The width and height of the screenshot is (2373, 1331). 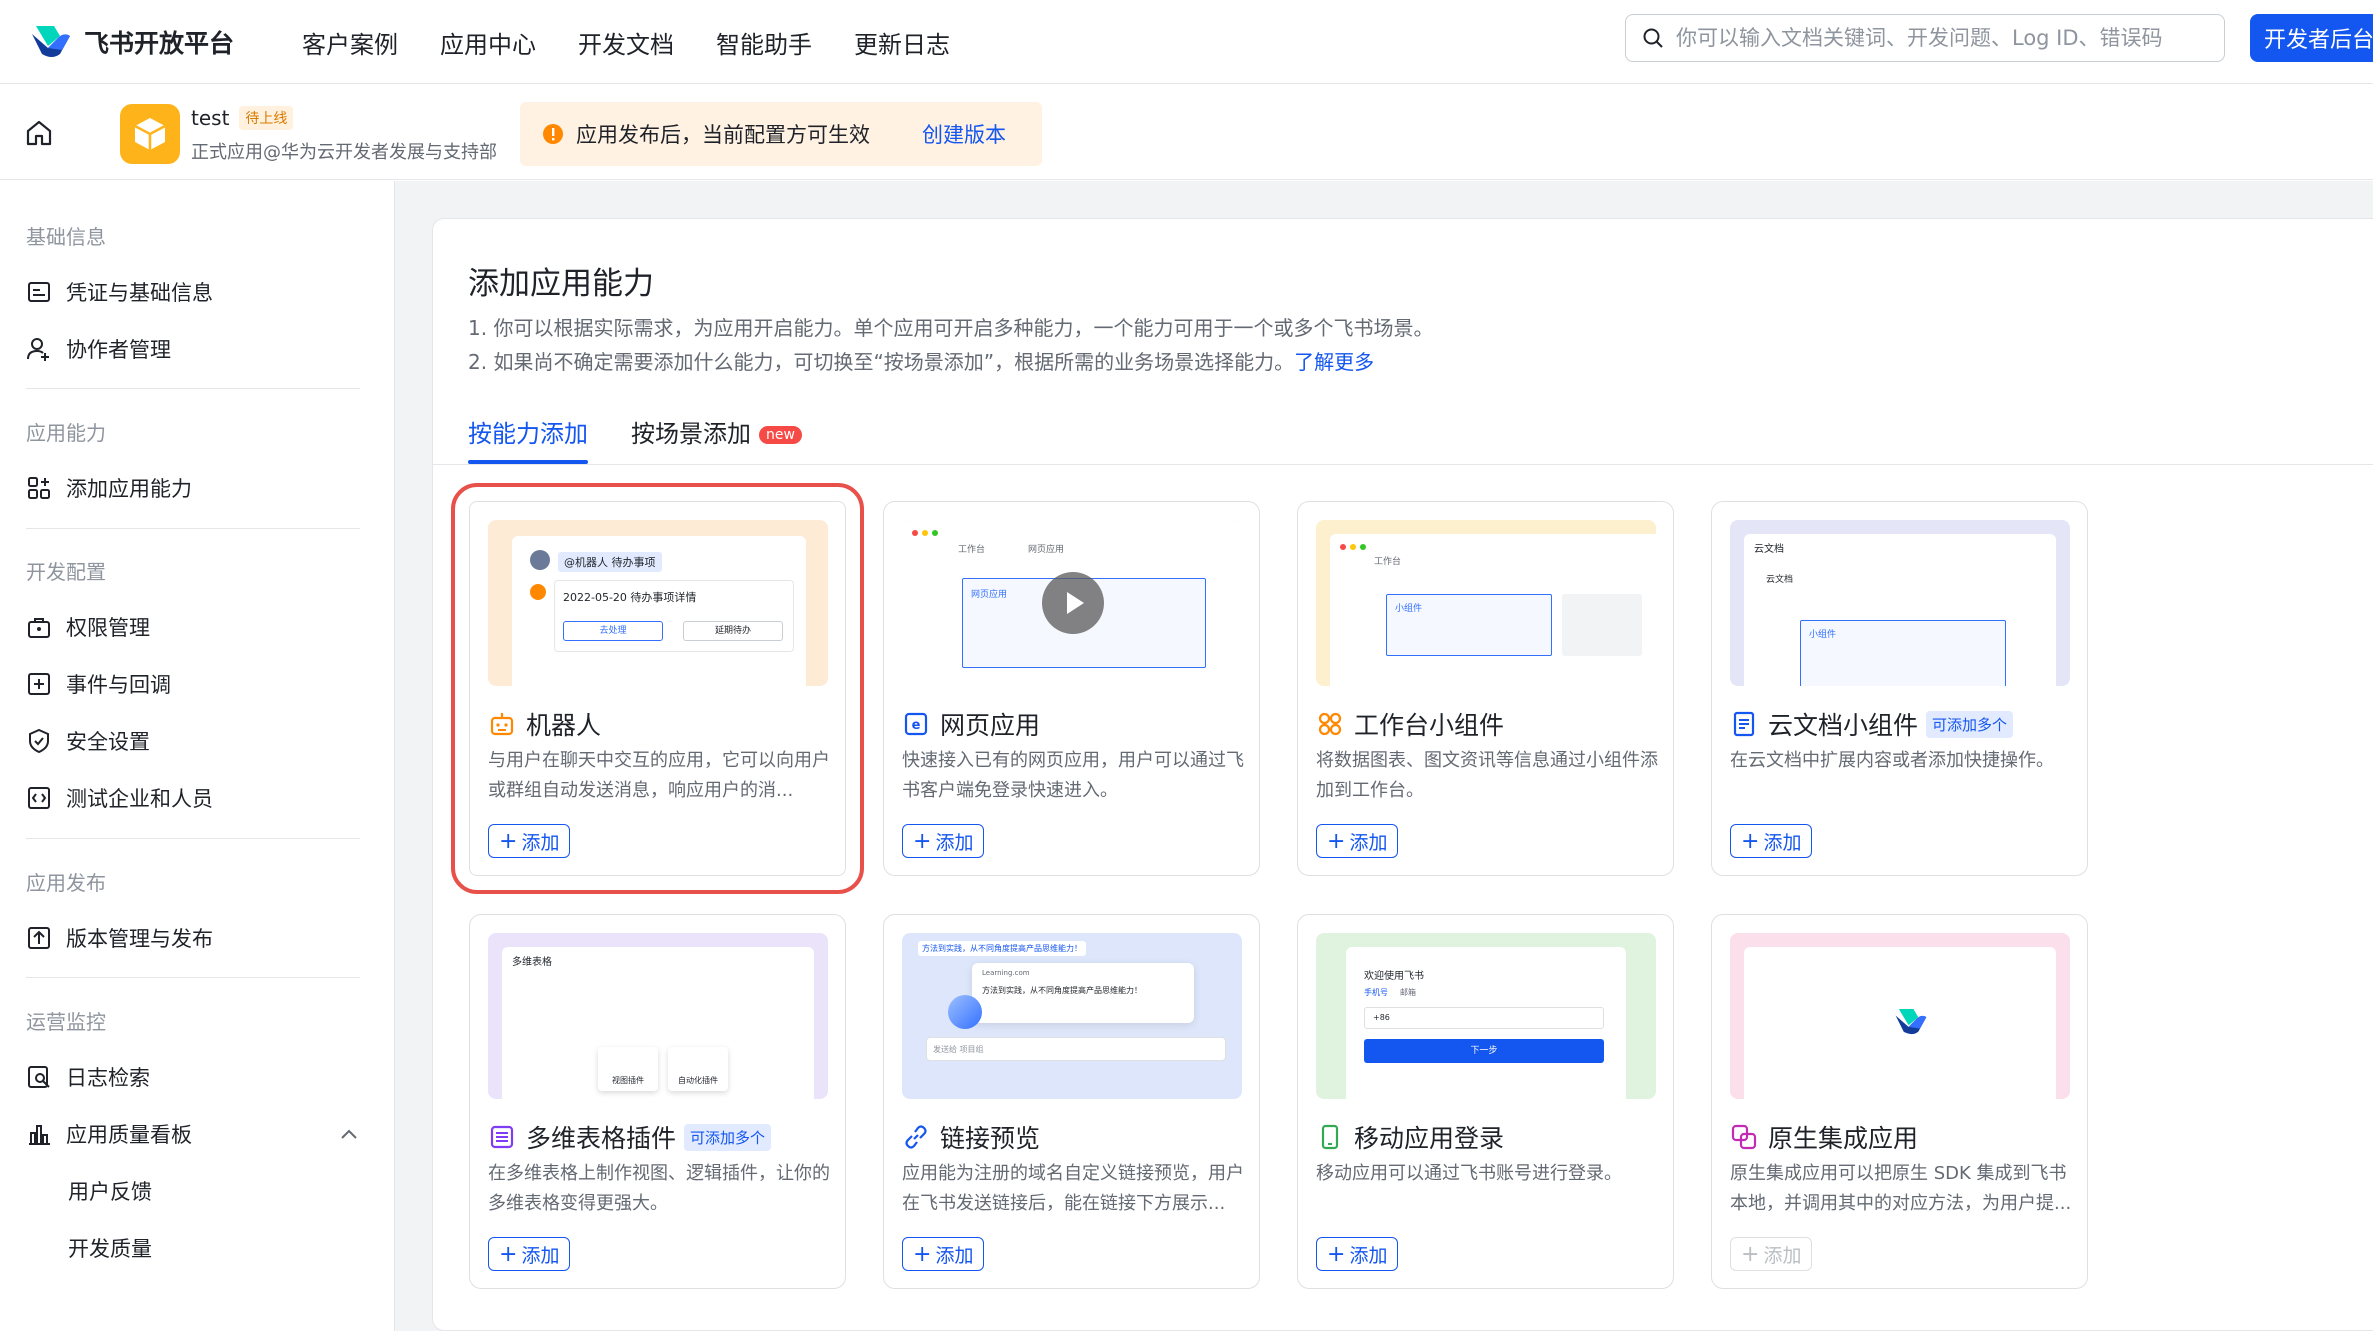 I want to click on sidebar-item-label: 权限管理, so click(x=108, y=628).